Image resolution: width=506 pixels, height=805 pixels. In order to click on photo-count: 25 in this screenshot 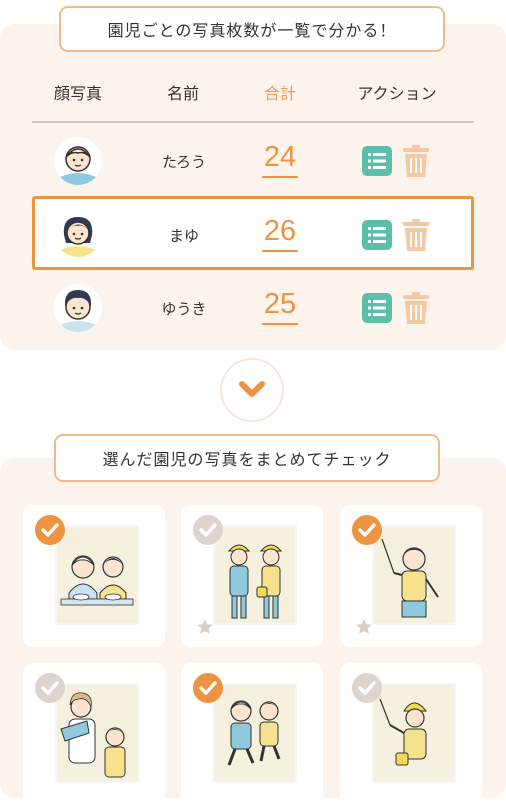, I will do `click(280, 304)`.